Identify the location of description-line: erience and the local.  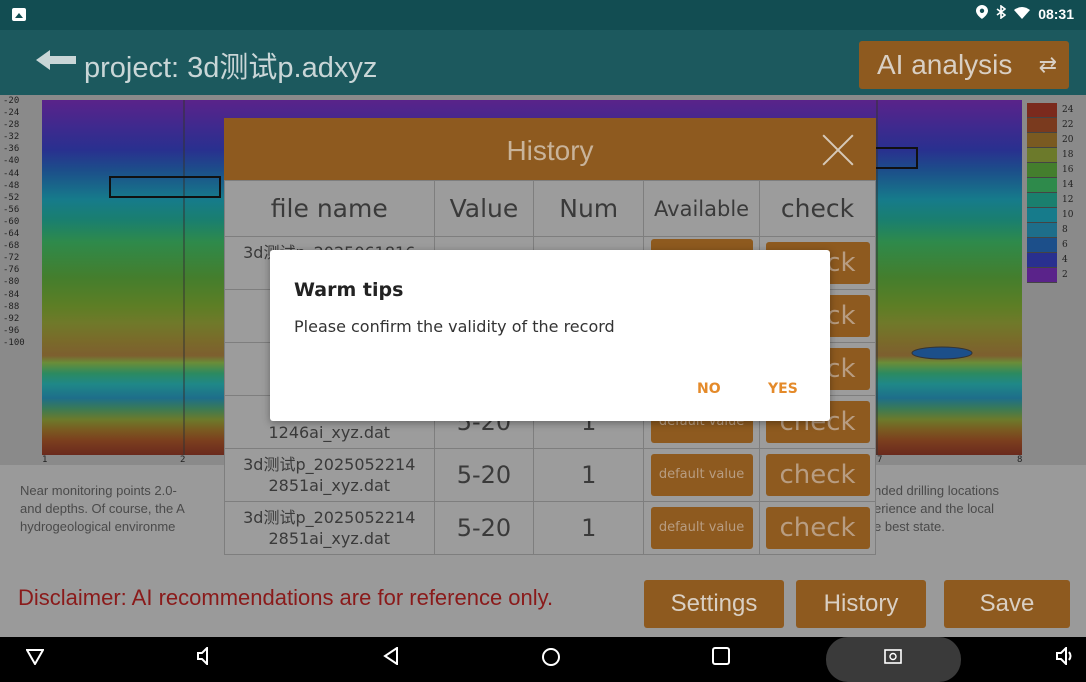
(934, 508).